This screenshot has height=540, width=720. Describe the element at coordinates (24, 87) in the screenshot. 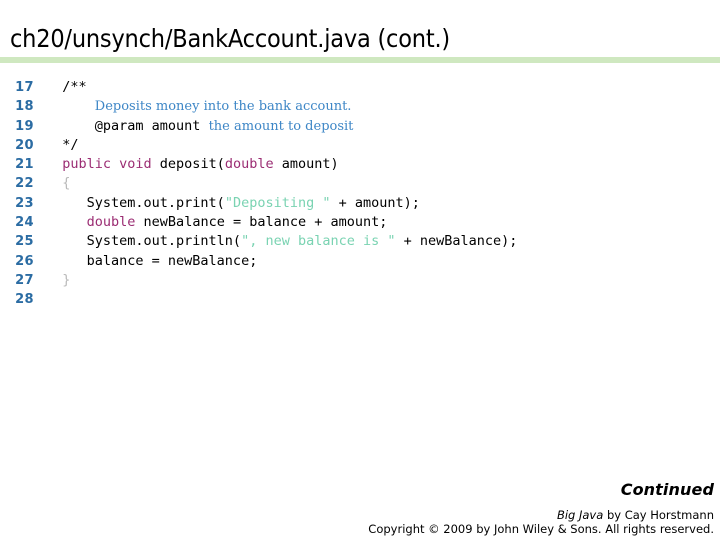

I see `line-number: 17` at that location.